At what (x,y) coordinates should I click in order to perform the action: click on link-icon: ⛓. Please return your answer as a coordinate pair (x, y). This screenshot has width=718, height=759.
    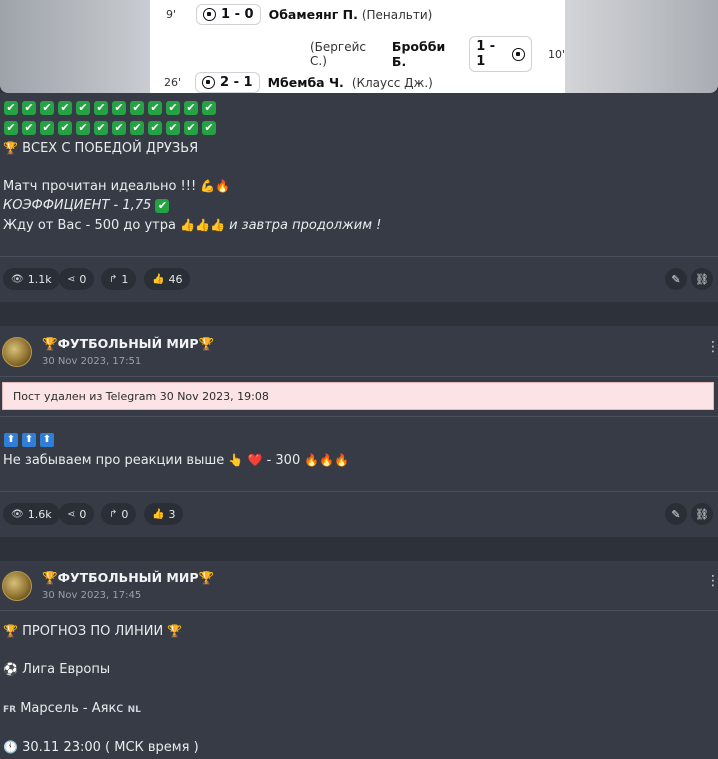
    Looking at the image, I should click on (702, 514).